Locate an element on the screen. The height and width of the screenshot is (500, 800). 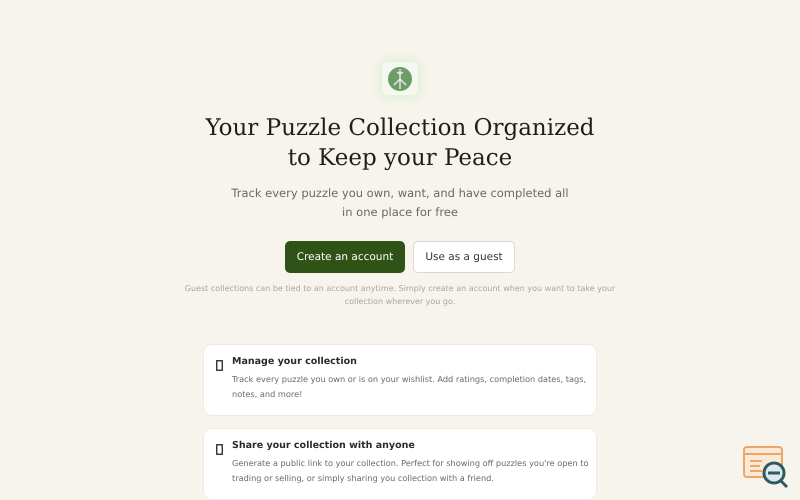
page-title: Your Puzzle Collection Organized to Keep your Peace is located at coordinates (400, 143).